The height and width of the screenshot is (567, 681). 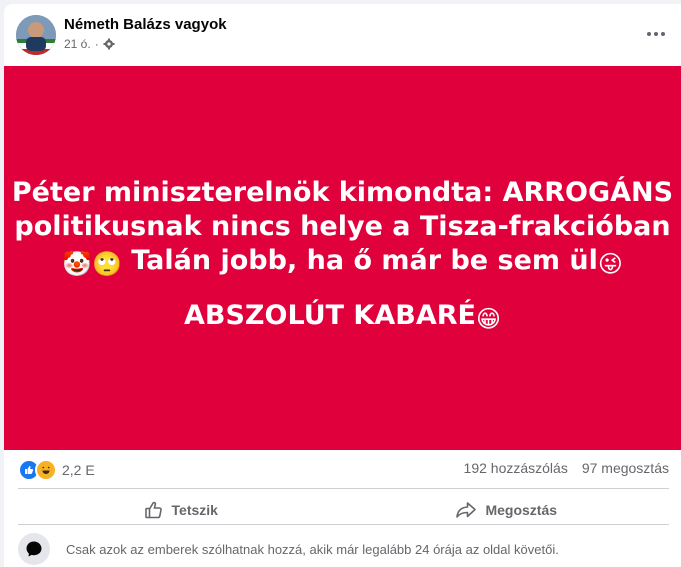 What do you see at coordinates (330, 315) in the screenshot?
I see `banner-line-4-text: ABSZOLÚT KABARÉ` at bounding box center [330, 315].